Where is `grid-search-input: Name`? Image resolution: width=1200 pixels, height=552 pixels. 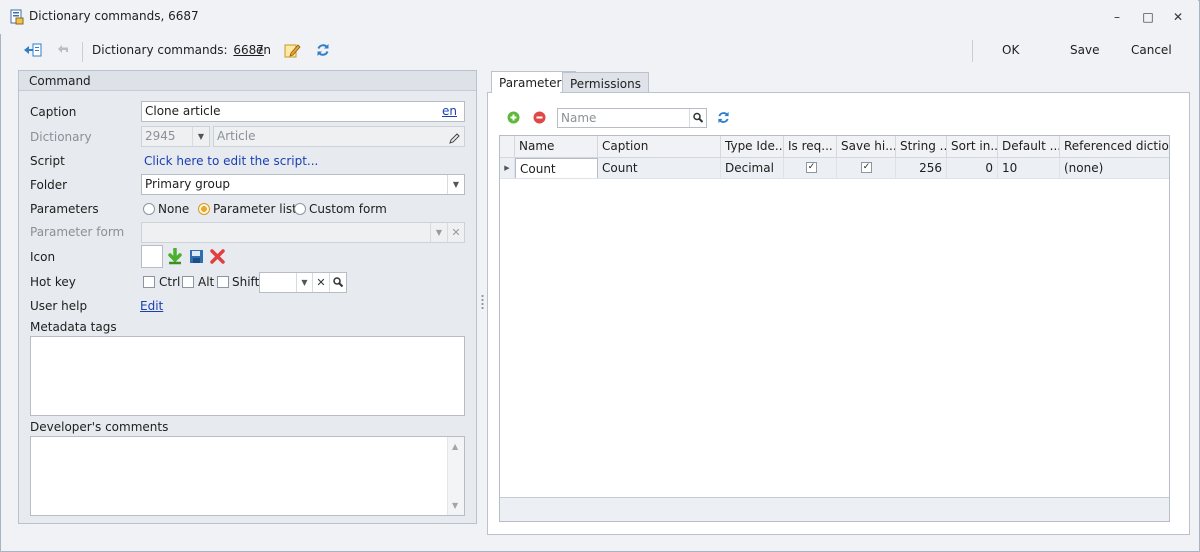 grid-search-input: Name is located at coordinates (632, 118).